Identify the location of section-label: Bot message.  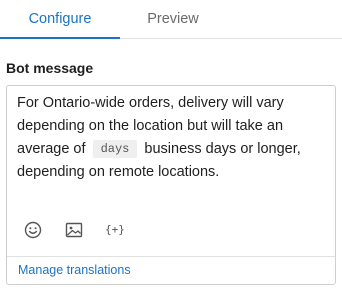
(50, 68).